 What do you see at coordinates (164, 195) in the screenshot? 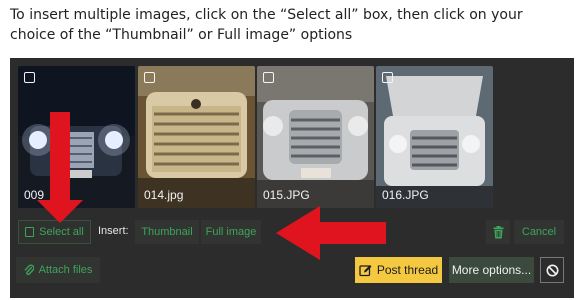
I see `thumbnail-caption: 014.jpg` at bounding box center [164, 195].